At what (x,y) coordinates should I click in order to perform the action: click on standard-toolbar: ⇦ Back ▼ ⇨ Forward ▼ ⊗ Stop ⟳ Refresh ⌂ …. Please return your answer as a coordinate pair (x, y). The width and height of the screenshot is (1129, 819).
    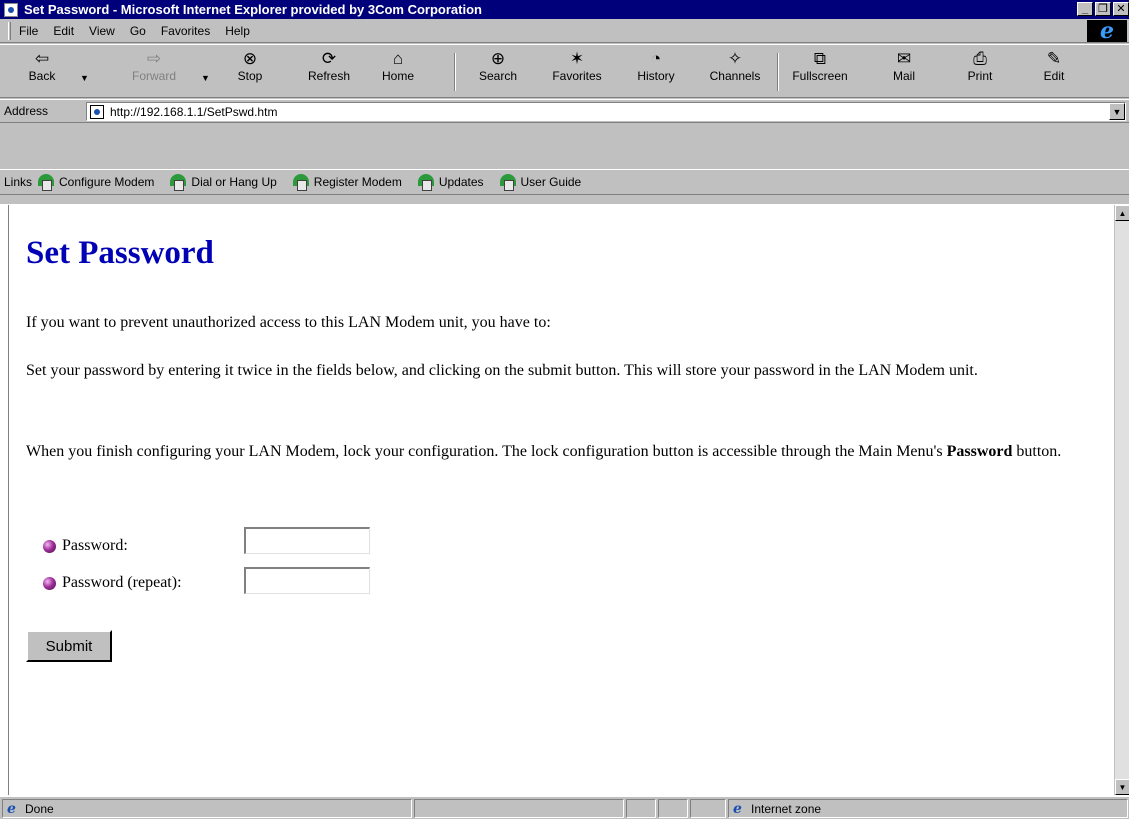
    Looking at the image, I should click on (564, 71).